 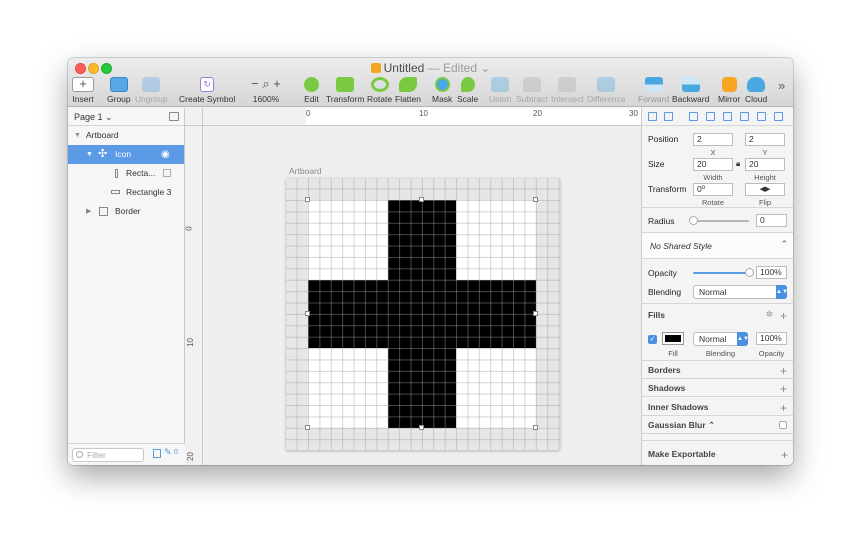 I want to click on align-middle-icon, so click(x=761, y=116).